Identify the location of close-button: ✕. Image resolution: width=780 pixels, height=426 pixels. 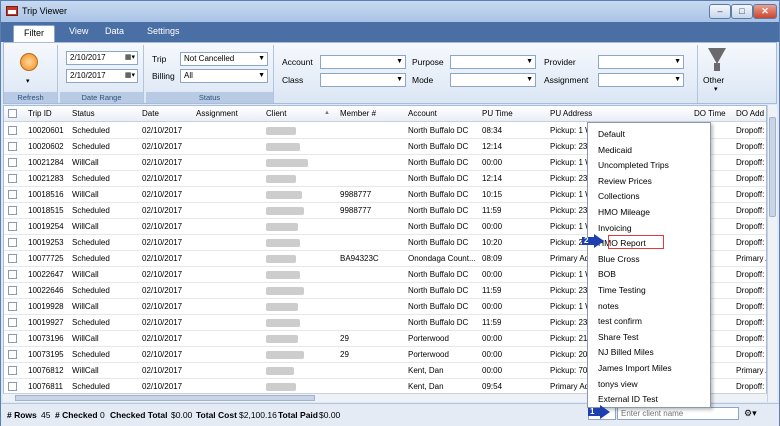
(765, 11).